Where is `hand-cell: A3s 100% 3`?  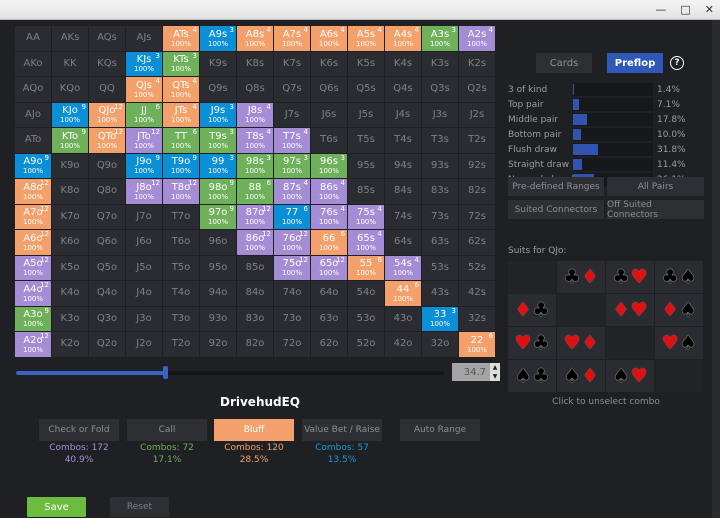 hand-cell: A3s 100% 3 is located at coordinates (440, 38).